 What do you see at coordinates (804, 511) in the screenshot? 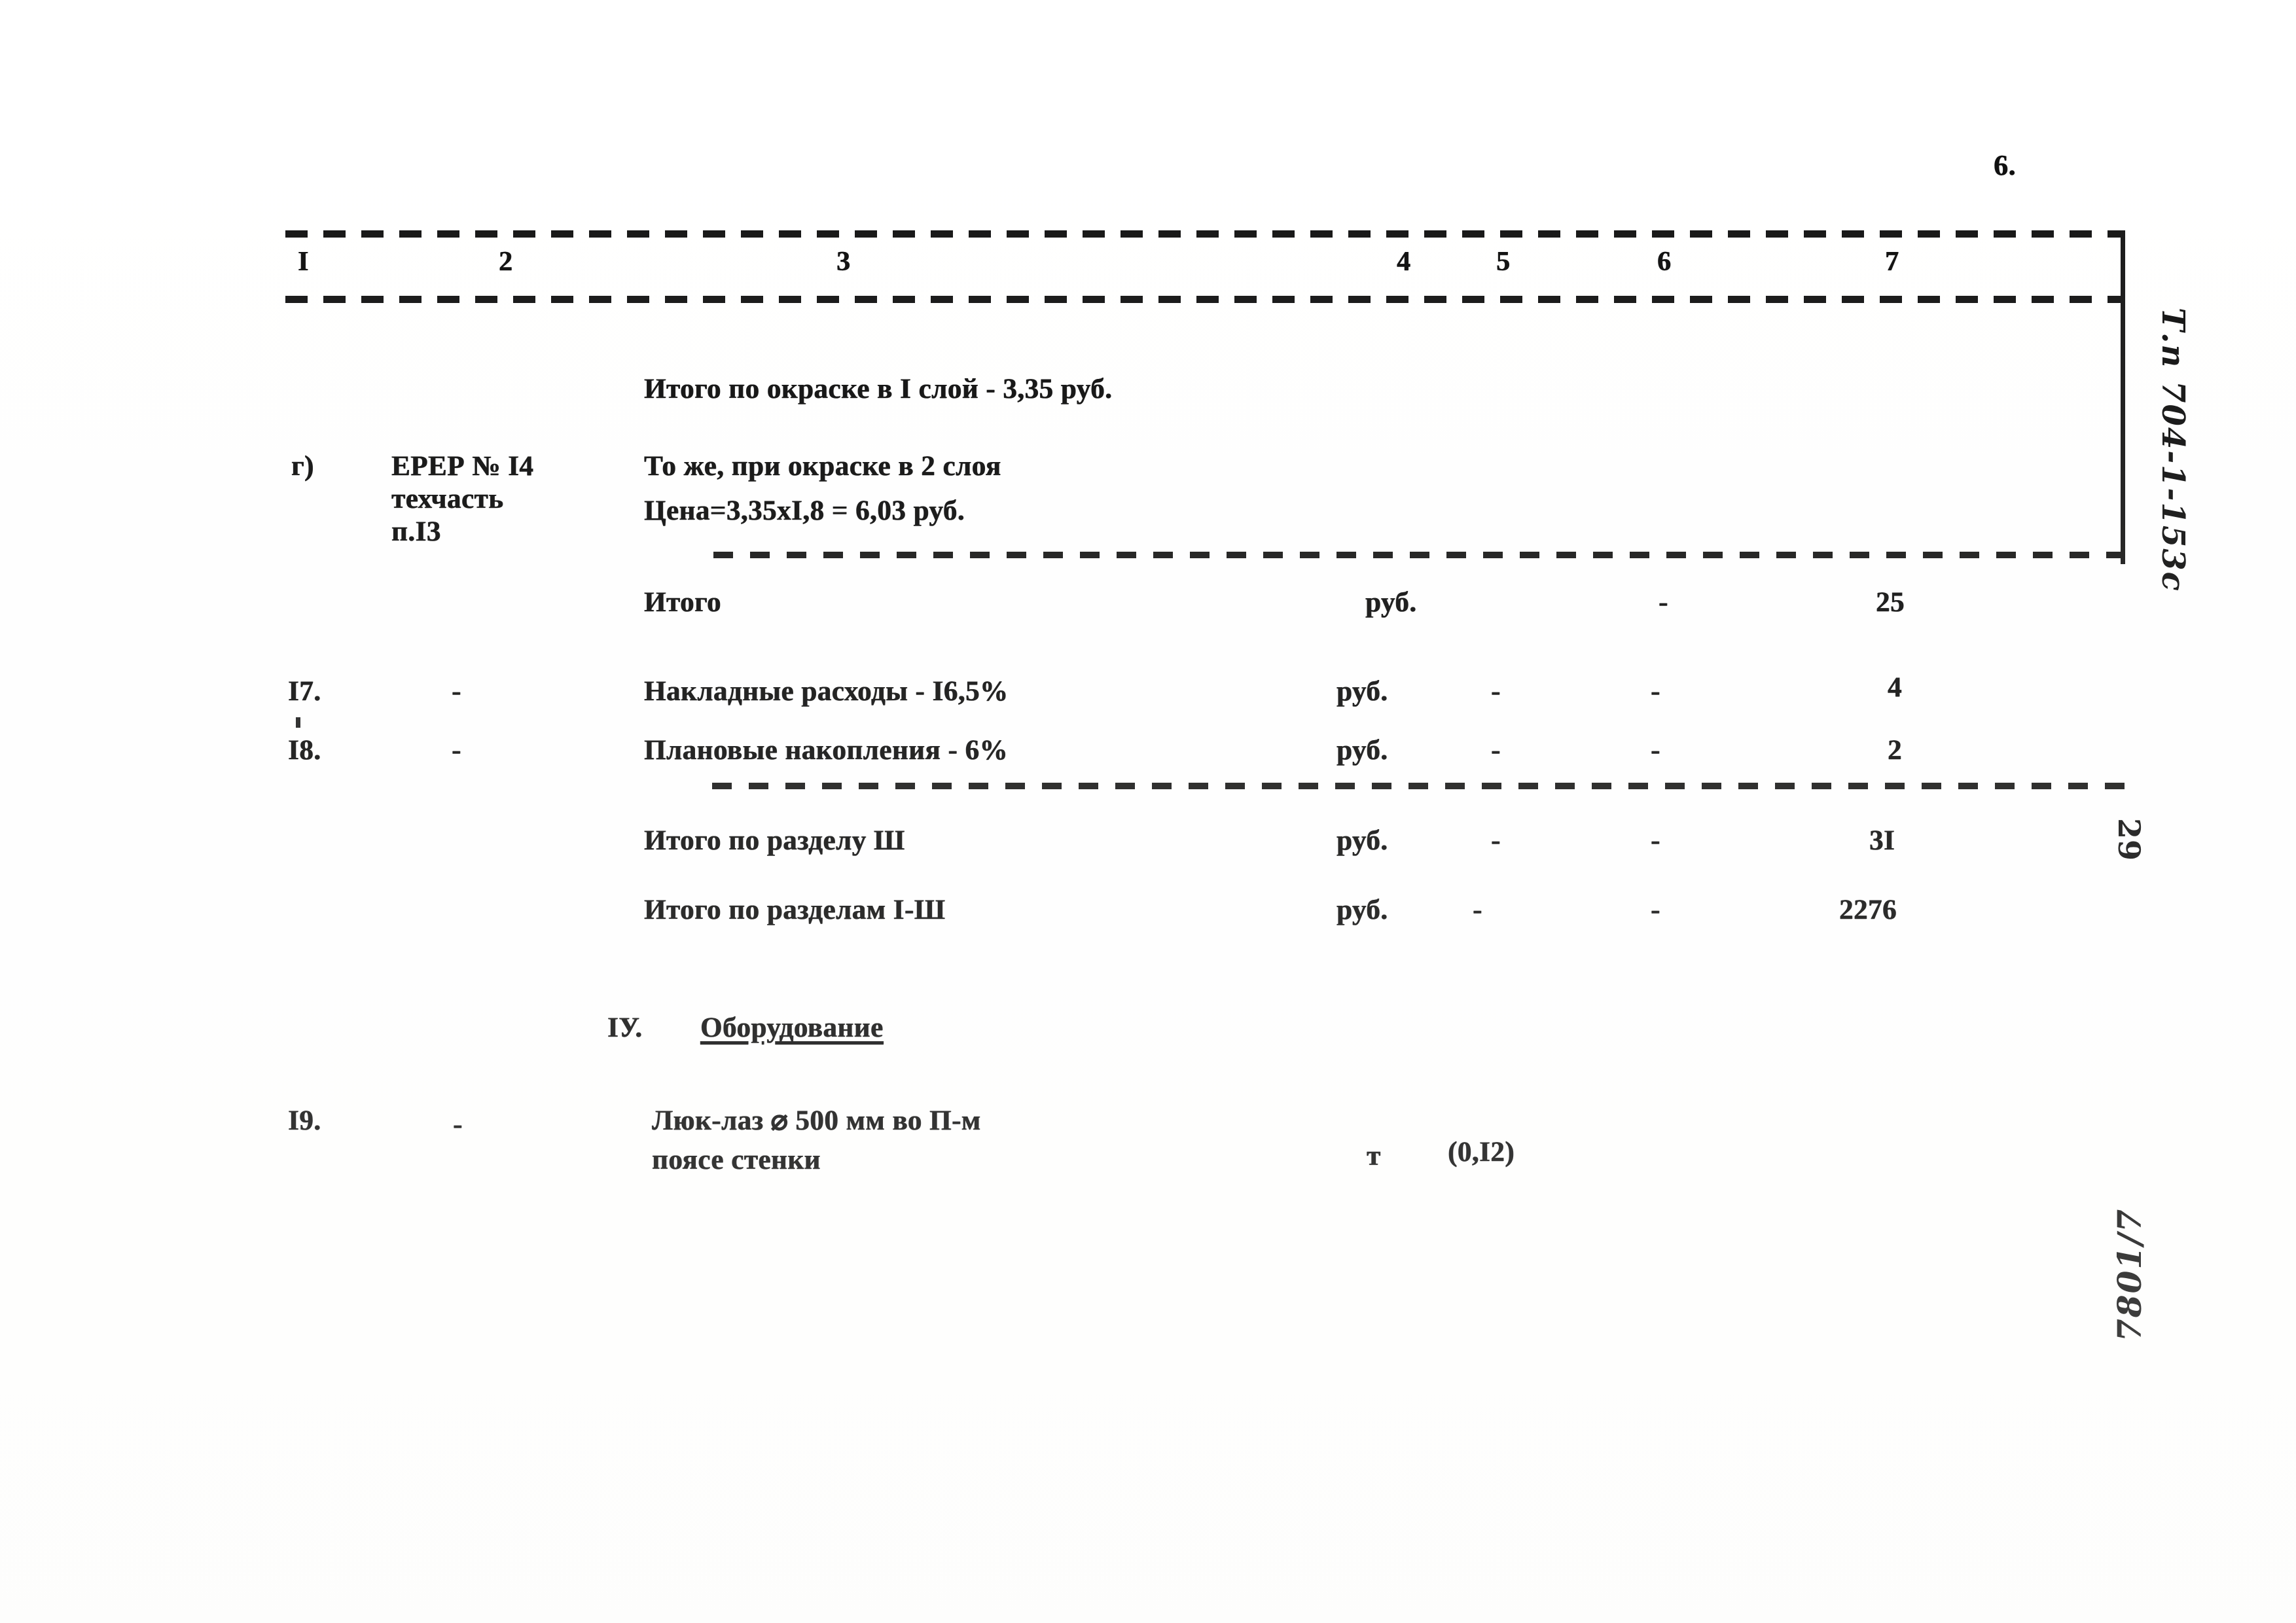
I see `row-g-col3-line2: Цена=3,35хI,8 = 6,03 руб.` at bounding box center [804, 511].